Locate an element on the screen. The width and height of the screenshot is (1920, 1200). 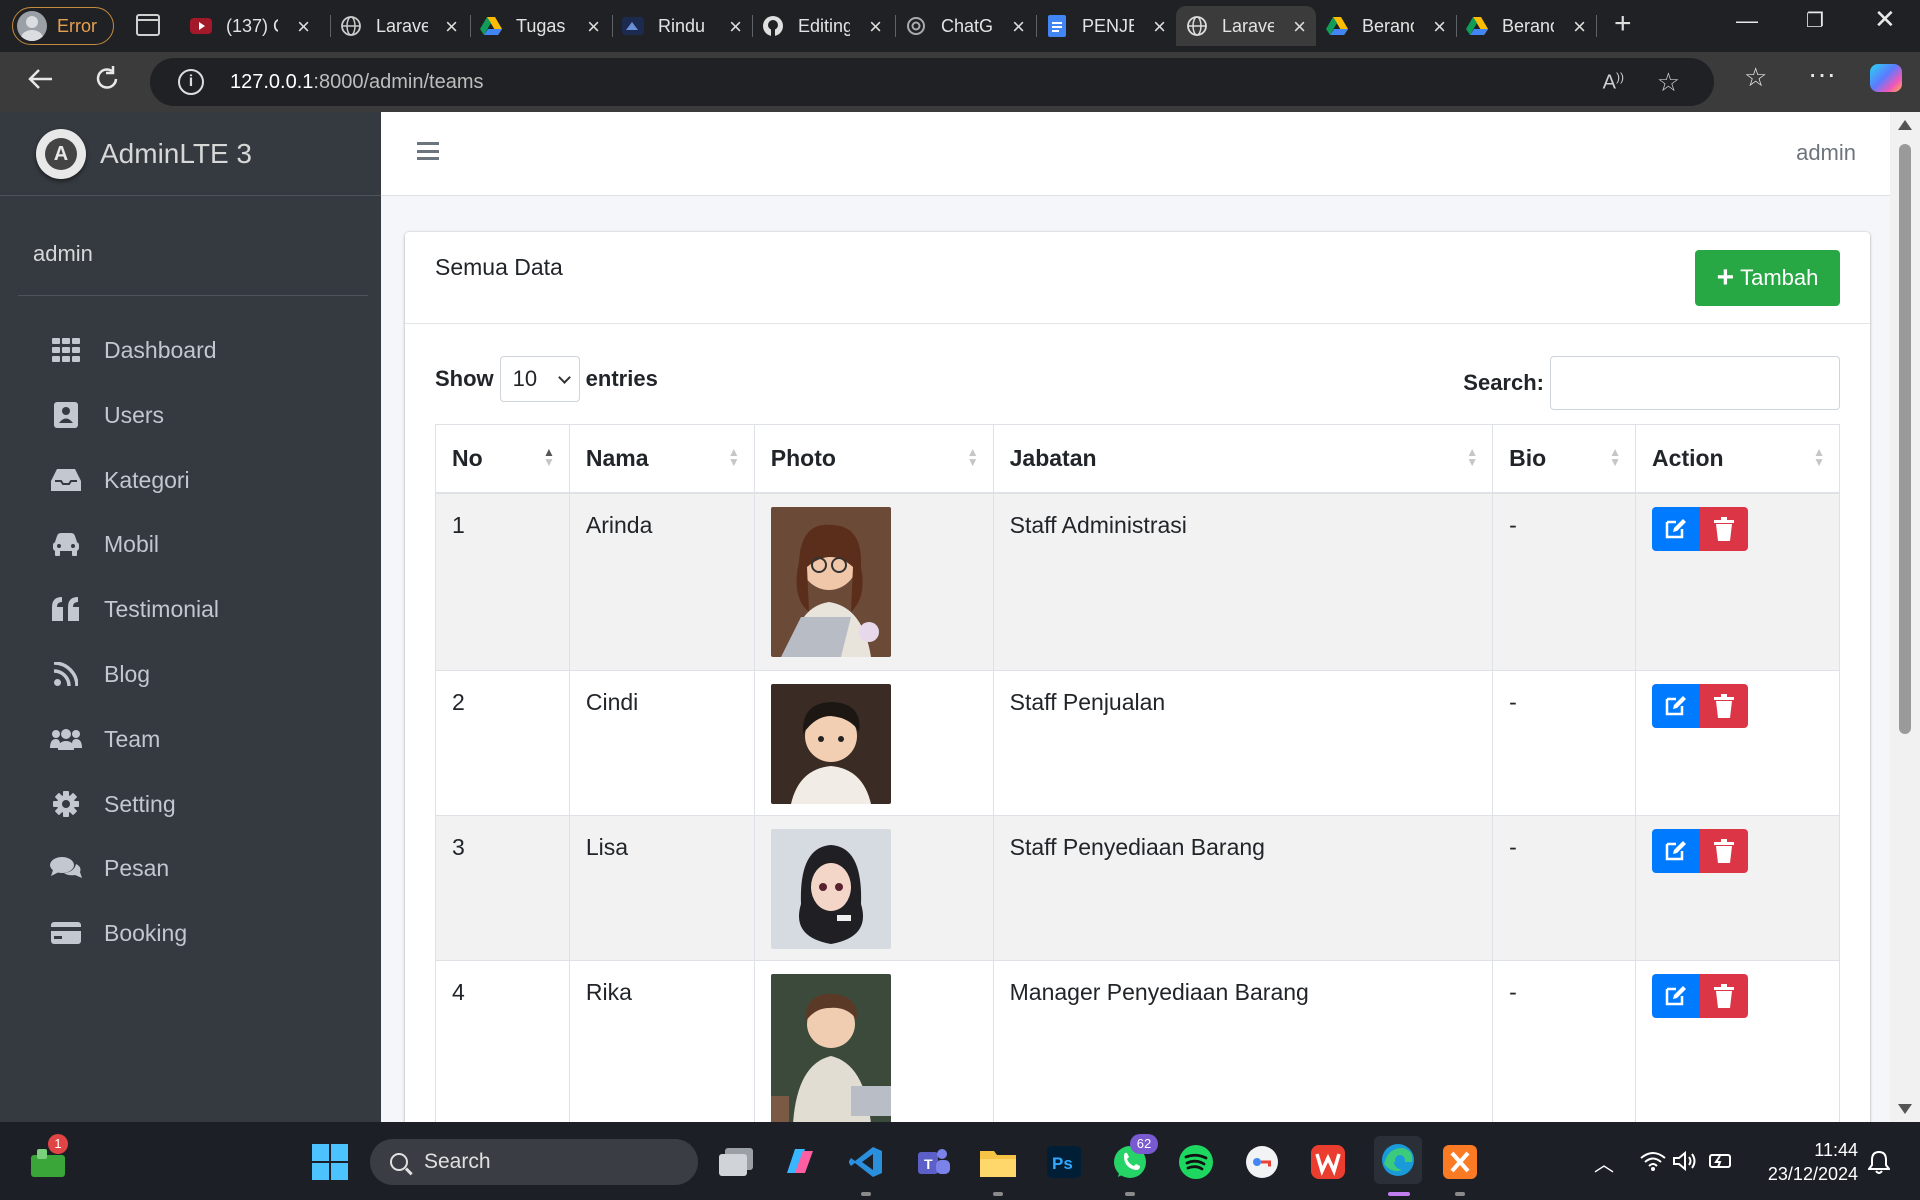
new-tab-button: + is located at coordinates (1623, 24).